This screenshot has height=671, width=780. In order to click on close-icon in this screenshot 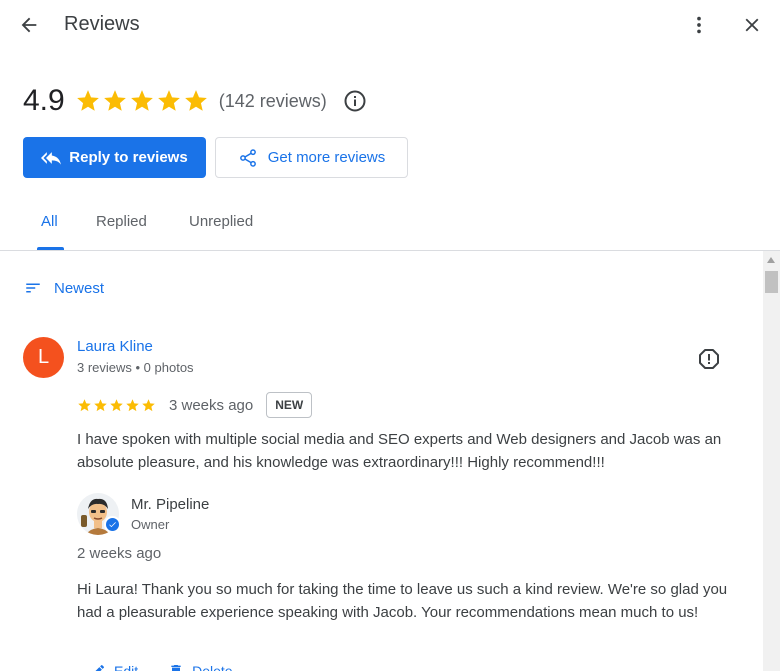, I will do `click(752, 25)`.